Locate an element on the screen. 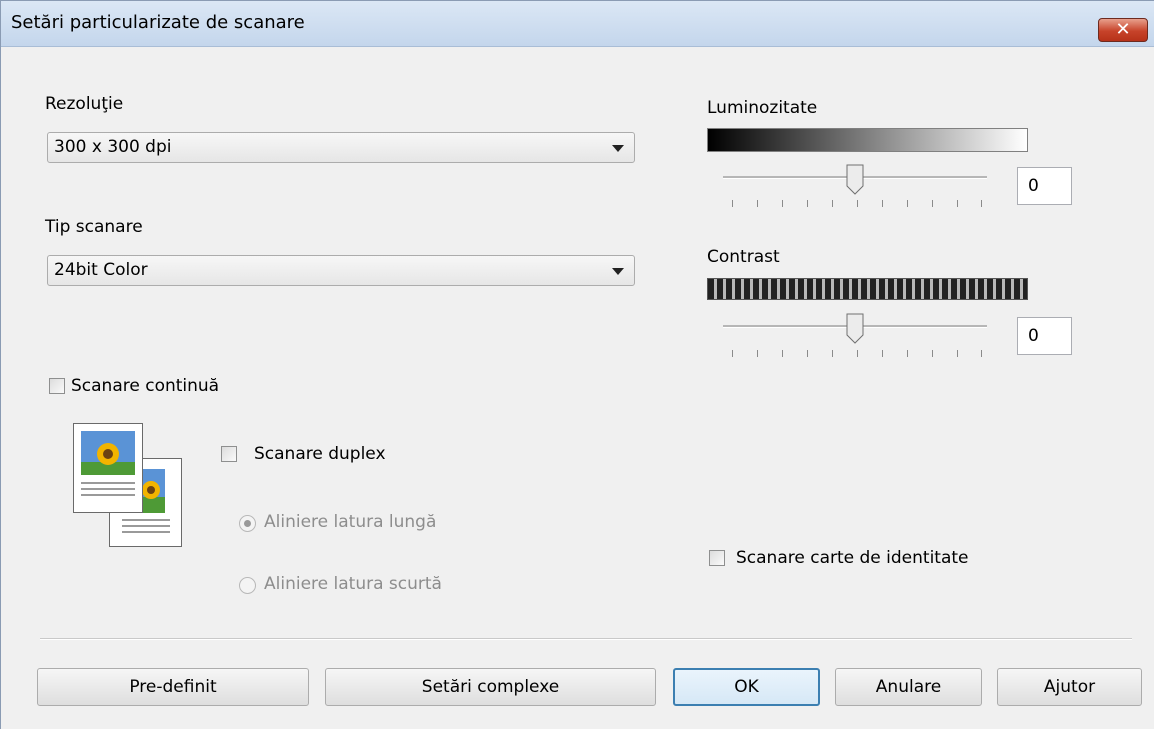 The width and height of the screenshot is (1154, 729). contrast-pattern is located at coordinates (867, 289).